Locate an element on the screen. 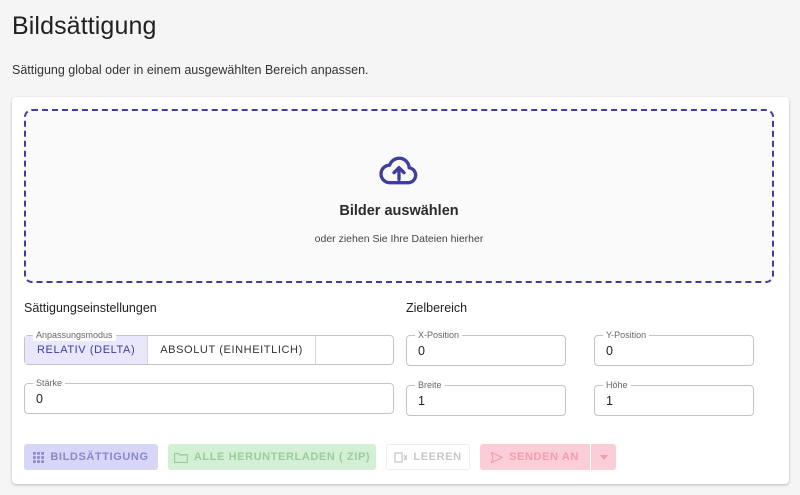 The height and width of the screenshot is (495, 800). mode-absolute-button: Absolut (Einheitlich) is located at coordinates (232, 350).